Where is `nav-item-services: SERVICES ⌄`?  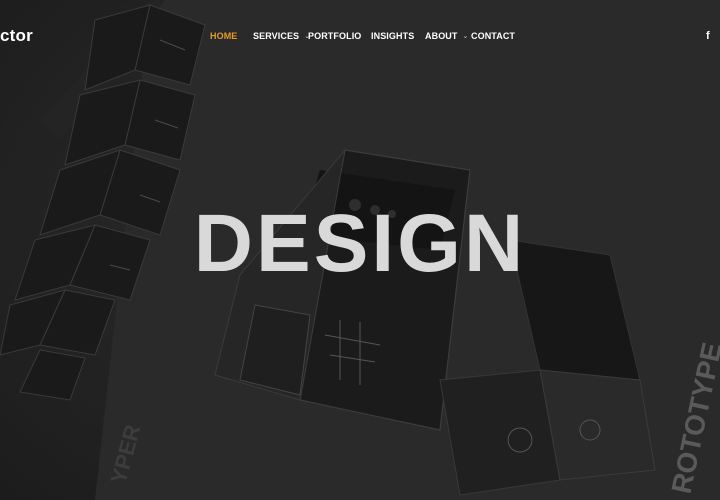 nav-item-services: SERVICES ⌄ is located at coordinates (281, 36).